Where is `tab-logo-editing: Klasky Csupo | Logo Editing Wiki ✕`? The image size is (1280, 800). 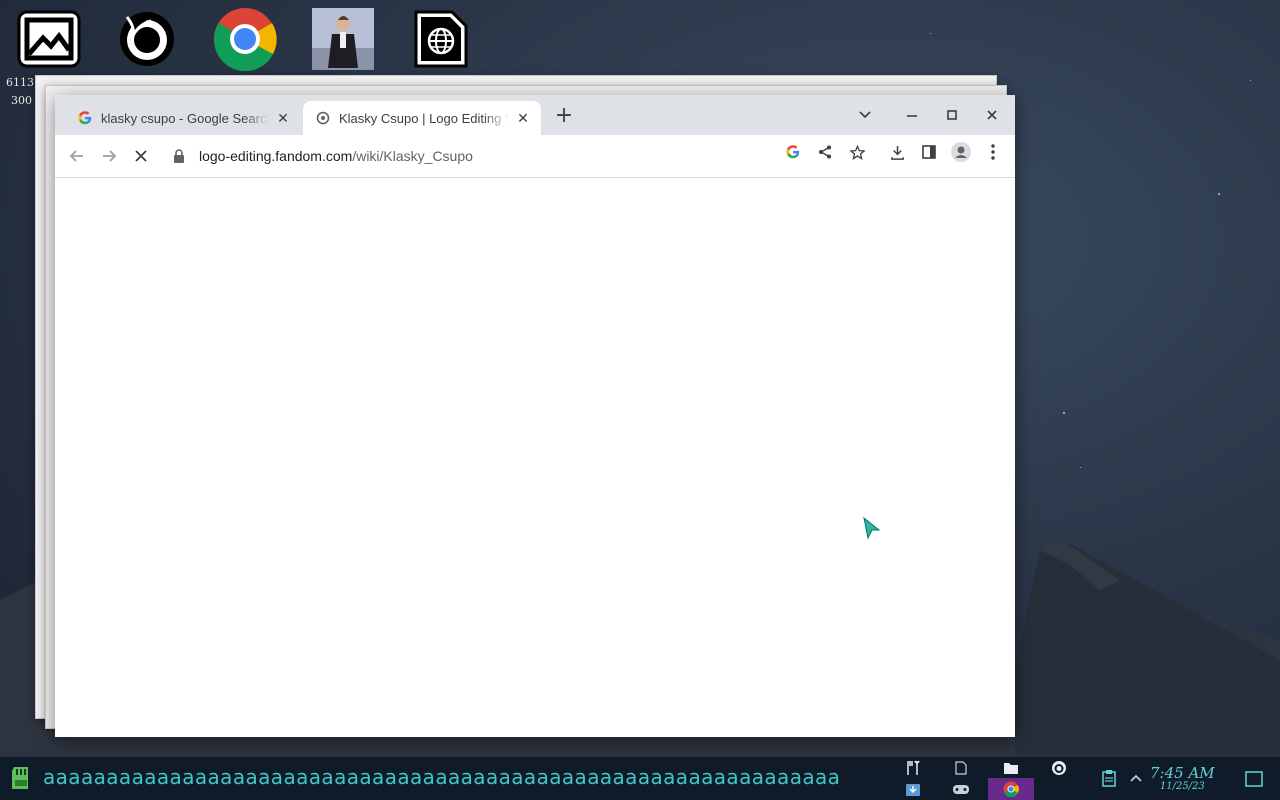 tab-logo-editing: Klasky Csupo | Logo Editing Wiki ✕ is located at coordinates (422, 118).